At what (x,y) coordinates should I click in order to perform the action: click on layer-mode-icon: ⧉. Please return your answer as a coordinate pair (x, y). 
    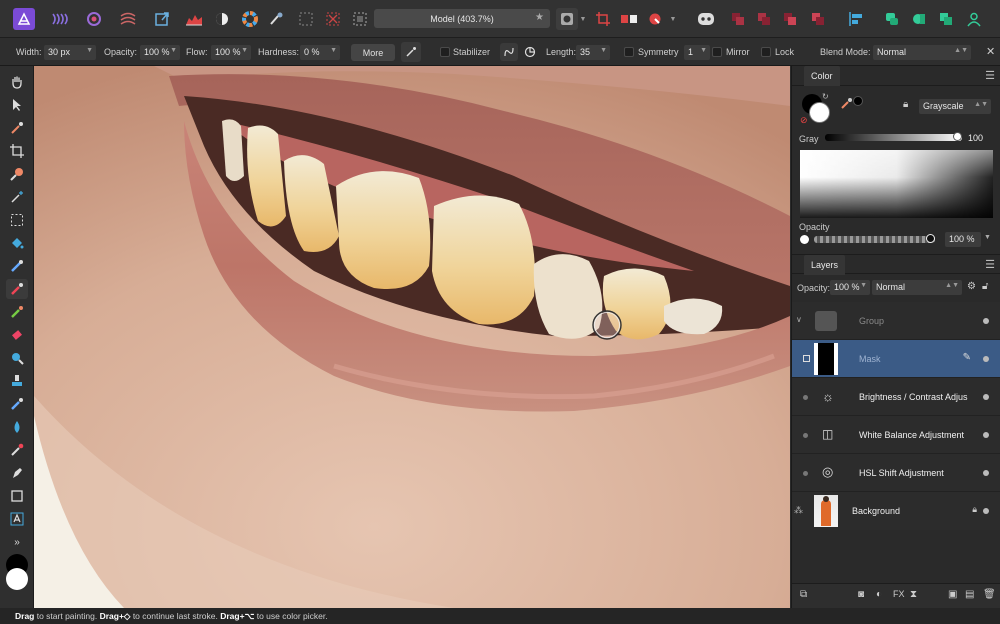
    Looking at the image, I should click on (803, 594).